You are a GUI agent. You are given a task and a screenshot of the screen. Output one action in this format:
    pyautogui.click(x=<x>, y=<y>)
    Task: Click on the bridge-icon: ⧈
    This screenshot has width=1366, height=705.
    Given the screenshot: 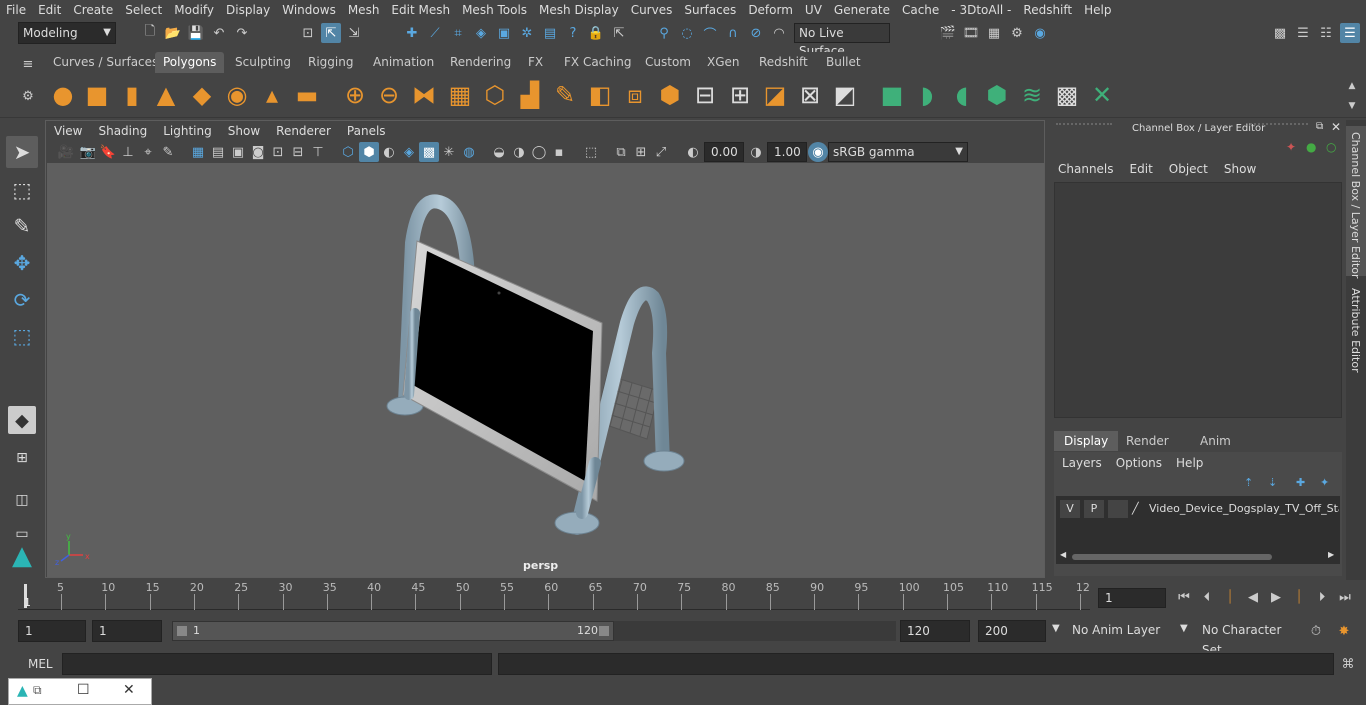 What is the action you would take?
    pyautogui.click(x=635, y=95)
    